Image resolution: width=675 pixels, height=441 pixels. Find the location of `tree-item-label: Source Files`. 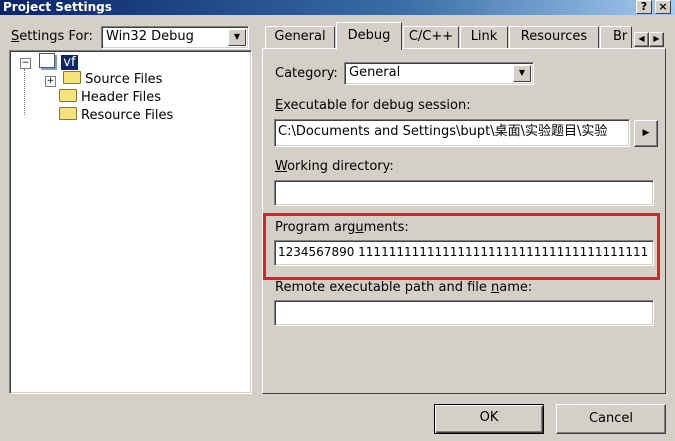

tree-item-label: Source Files is located at coordinates (124, 79).